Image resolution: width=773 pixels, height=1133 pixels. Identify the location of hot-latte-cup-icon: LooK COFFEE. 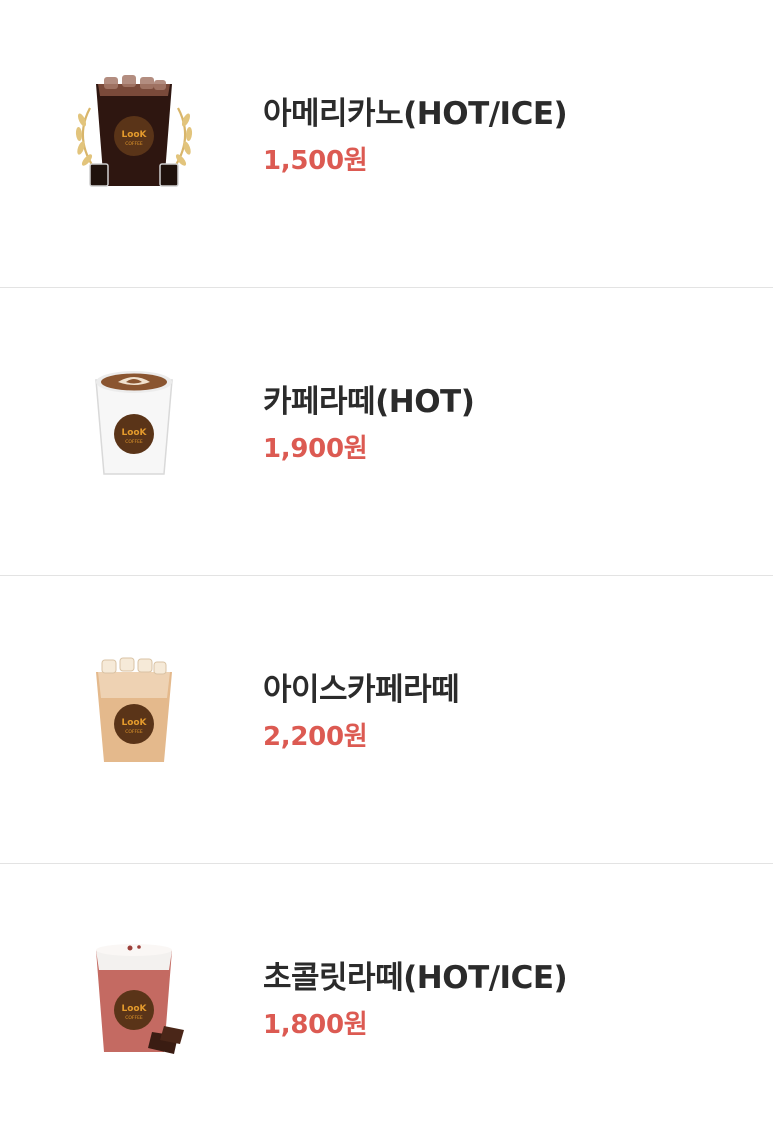
(134, 426).